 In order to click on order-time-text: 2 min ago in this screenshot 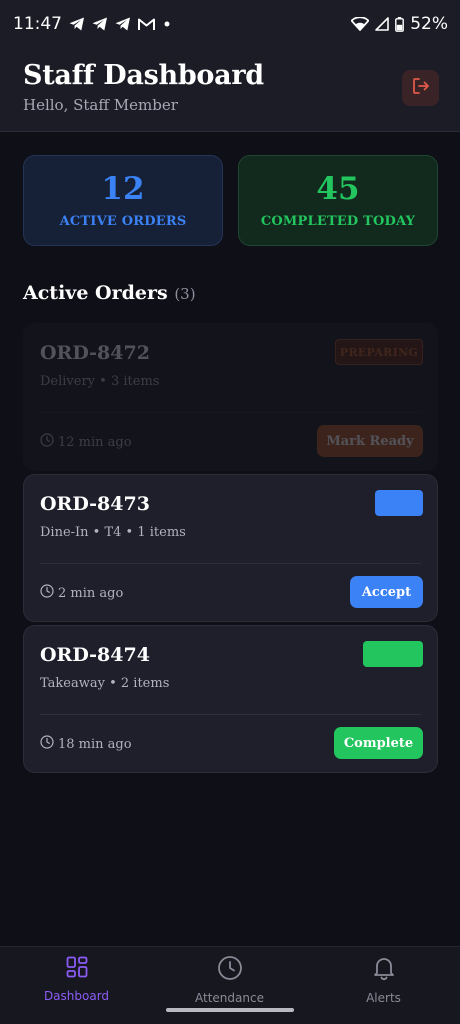, I will do `click(91, 593)`.